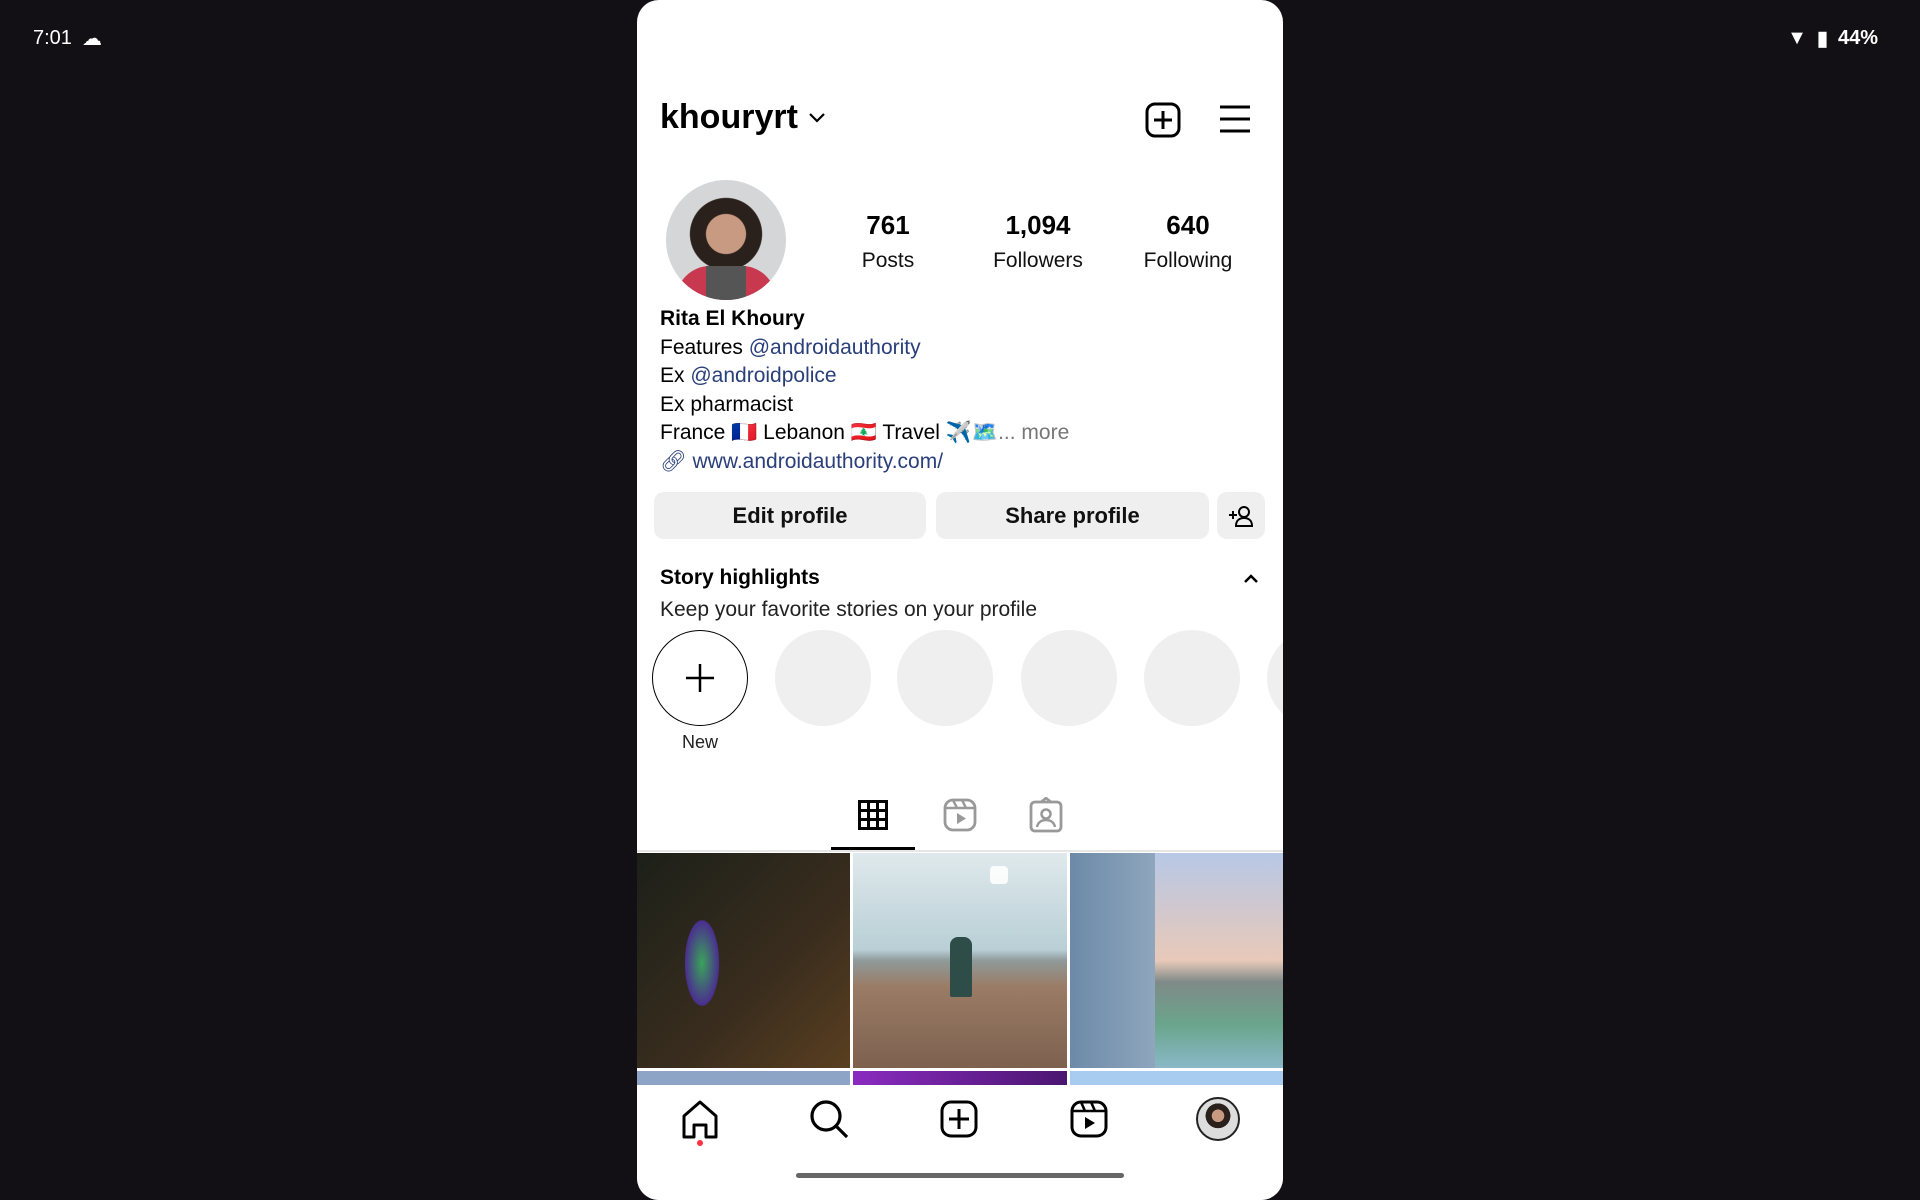  I want to click on story-highlights-title: Story highlights, so click(740, 577).